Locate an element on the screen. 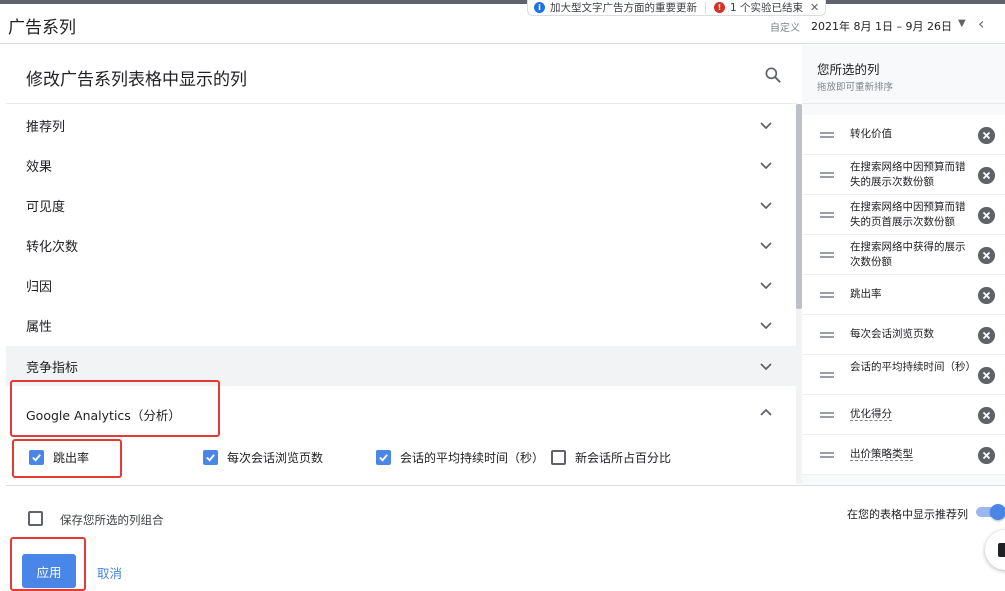  category-label: 竞争指标 is located at coordinates (52, 368).